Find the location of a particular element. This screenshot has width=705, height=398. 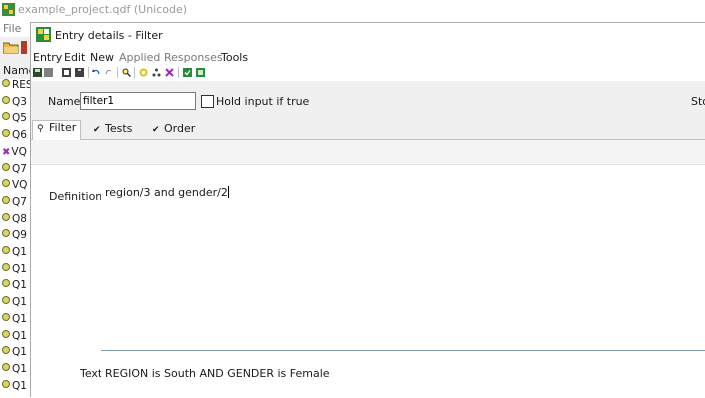

list-item-label: Q3 is located at coordinates (19, 101).